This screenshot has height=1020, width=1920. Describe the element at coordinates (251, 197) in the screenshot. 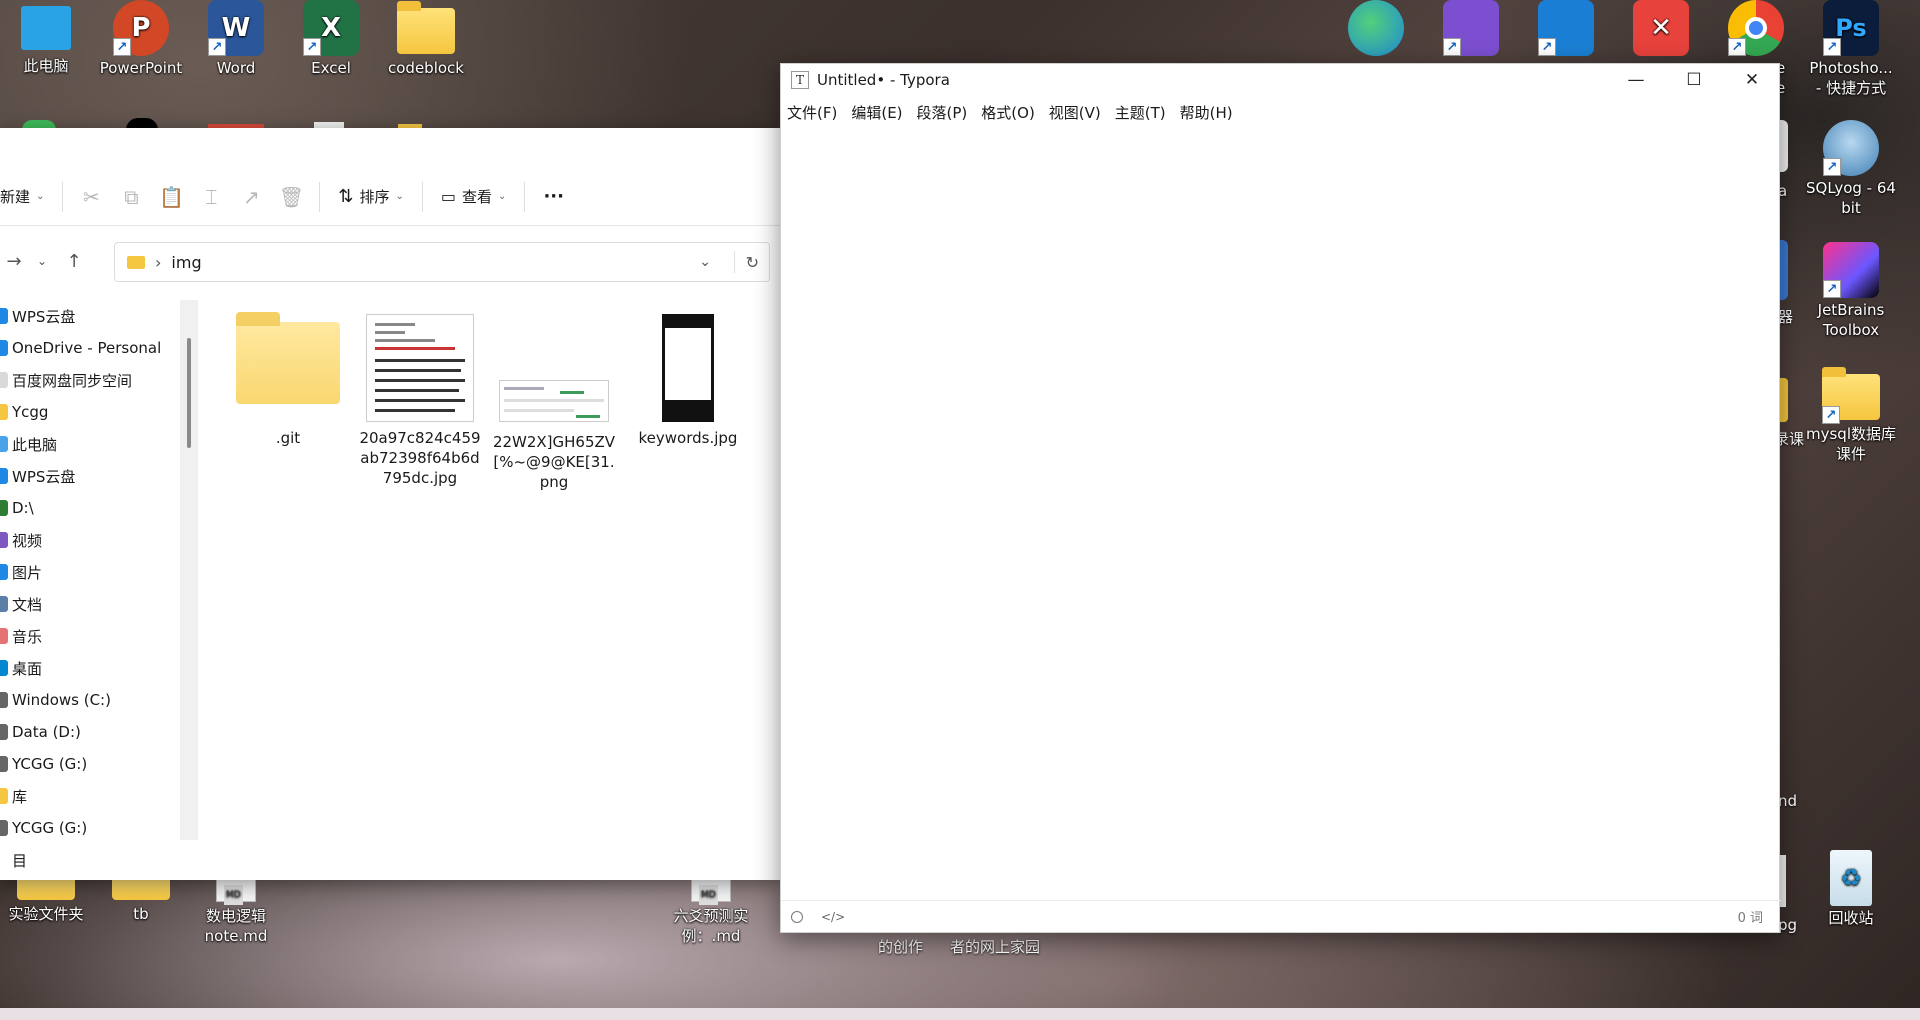

I see `share-icon: ↗` at that location.